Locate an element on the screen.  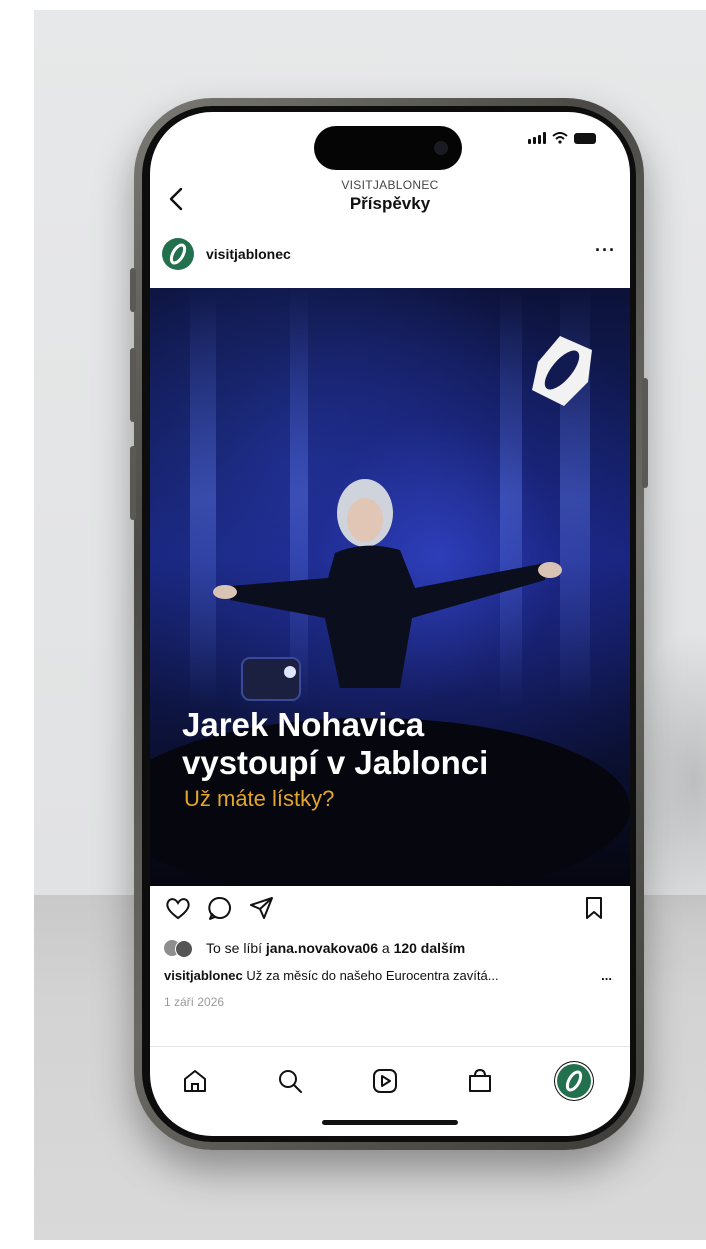
camera-icon is located at coordinates (441, 148).